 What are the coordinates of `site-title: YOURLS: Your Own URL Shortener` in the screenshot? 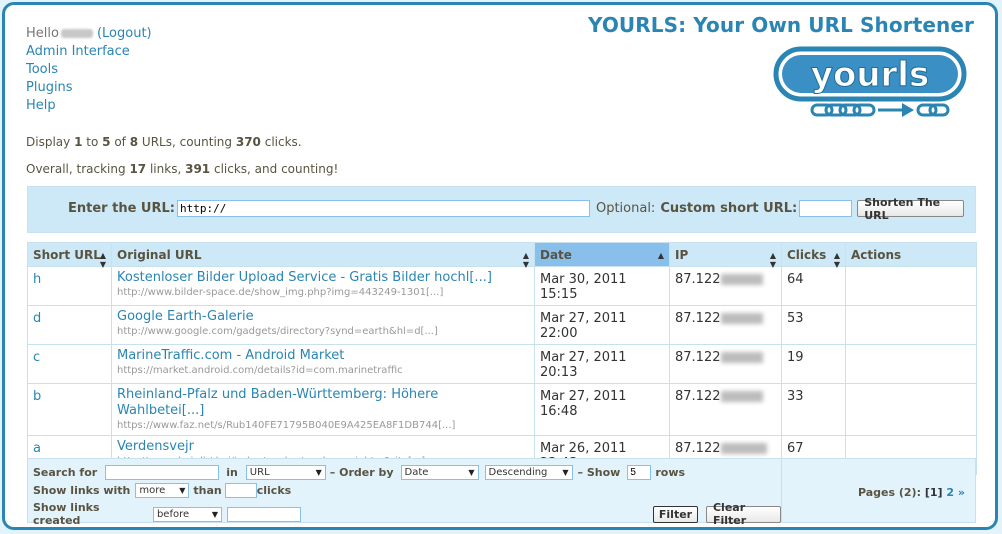 It's located at (781, 25).